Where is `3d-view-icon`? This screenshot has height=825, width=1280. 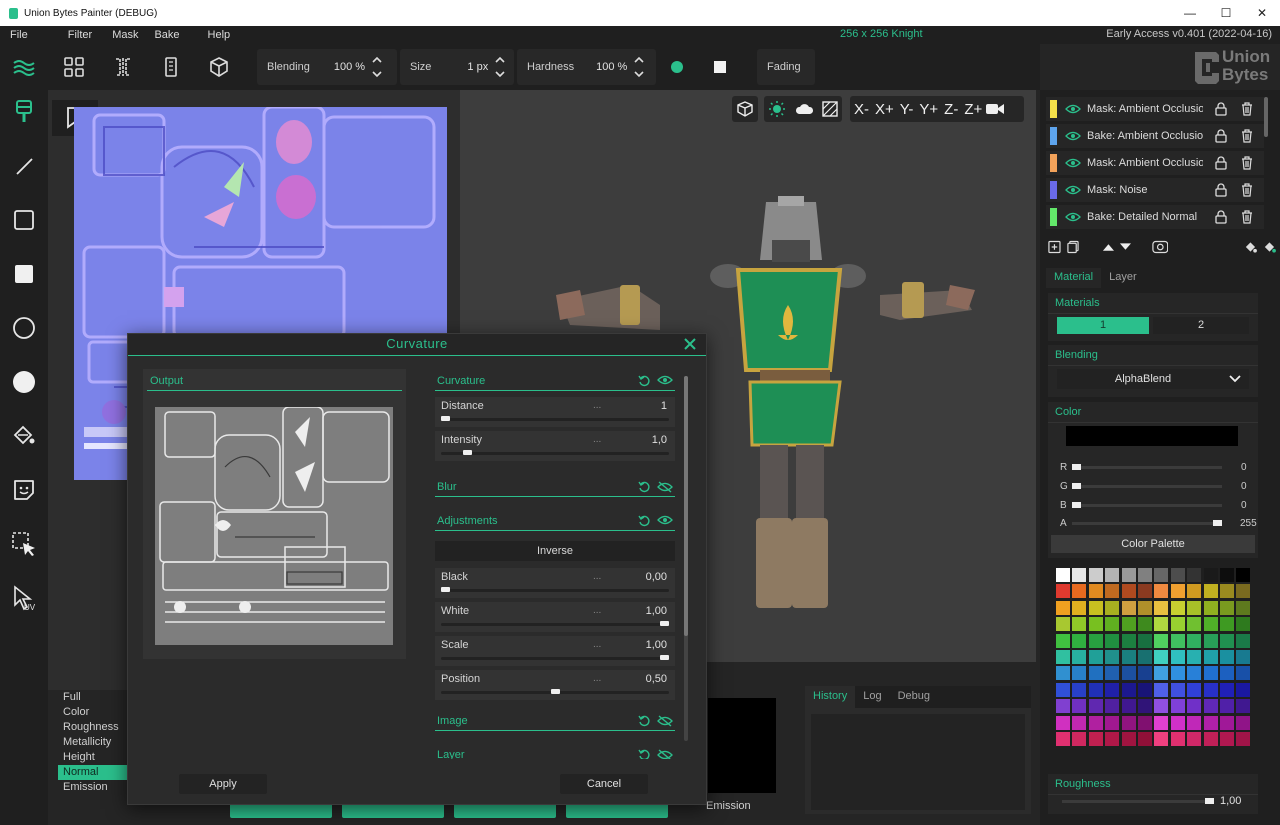
3d-view-icon is located at coordinates (219, 67).